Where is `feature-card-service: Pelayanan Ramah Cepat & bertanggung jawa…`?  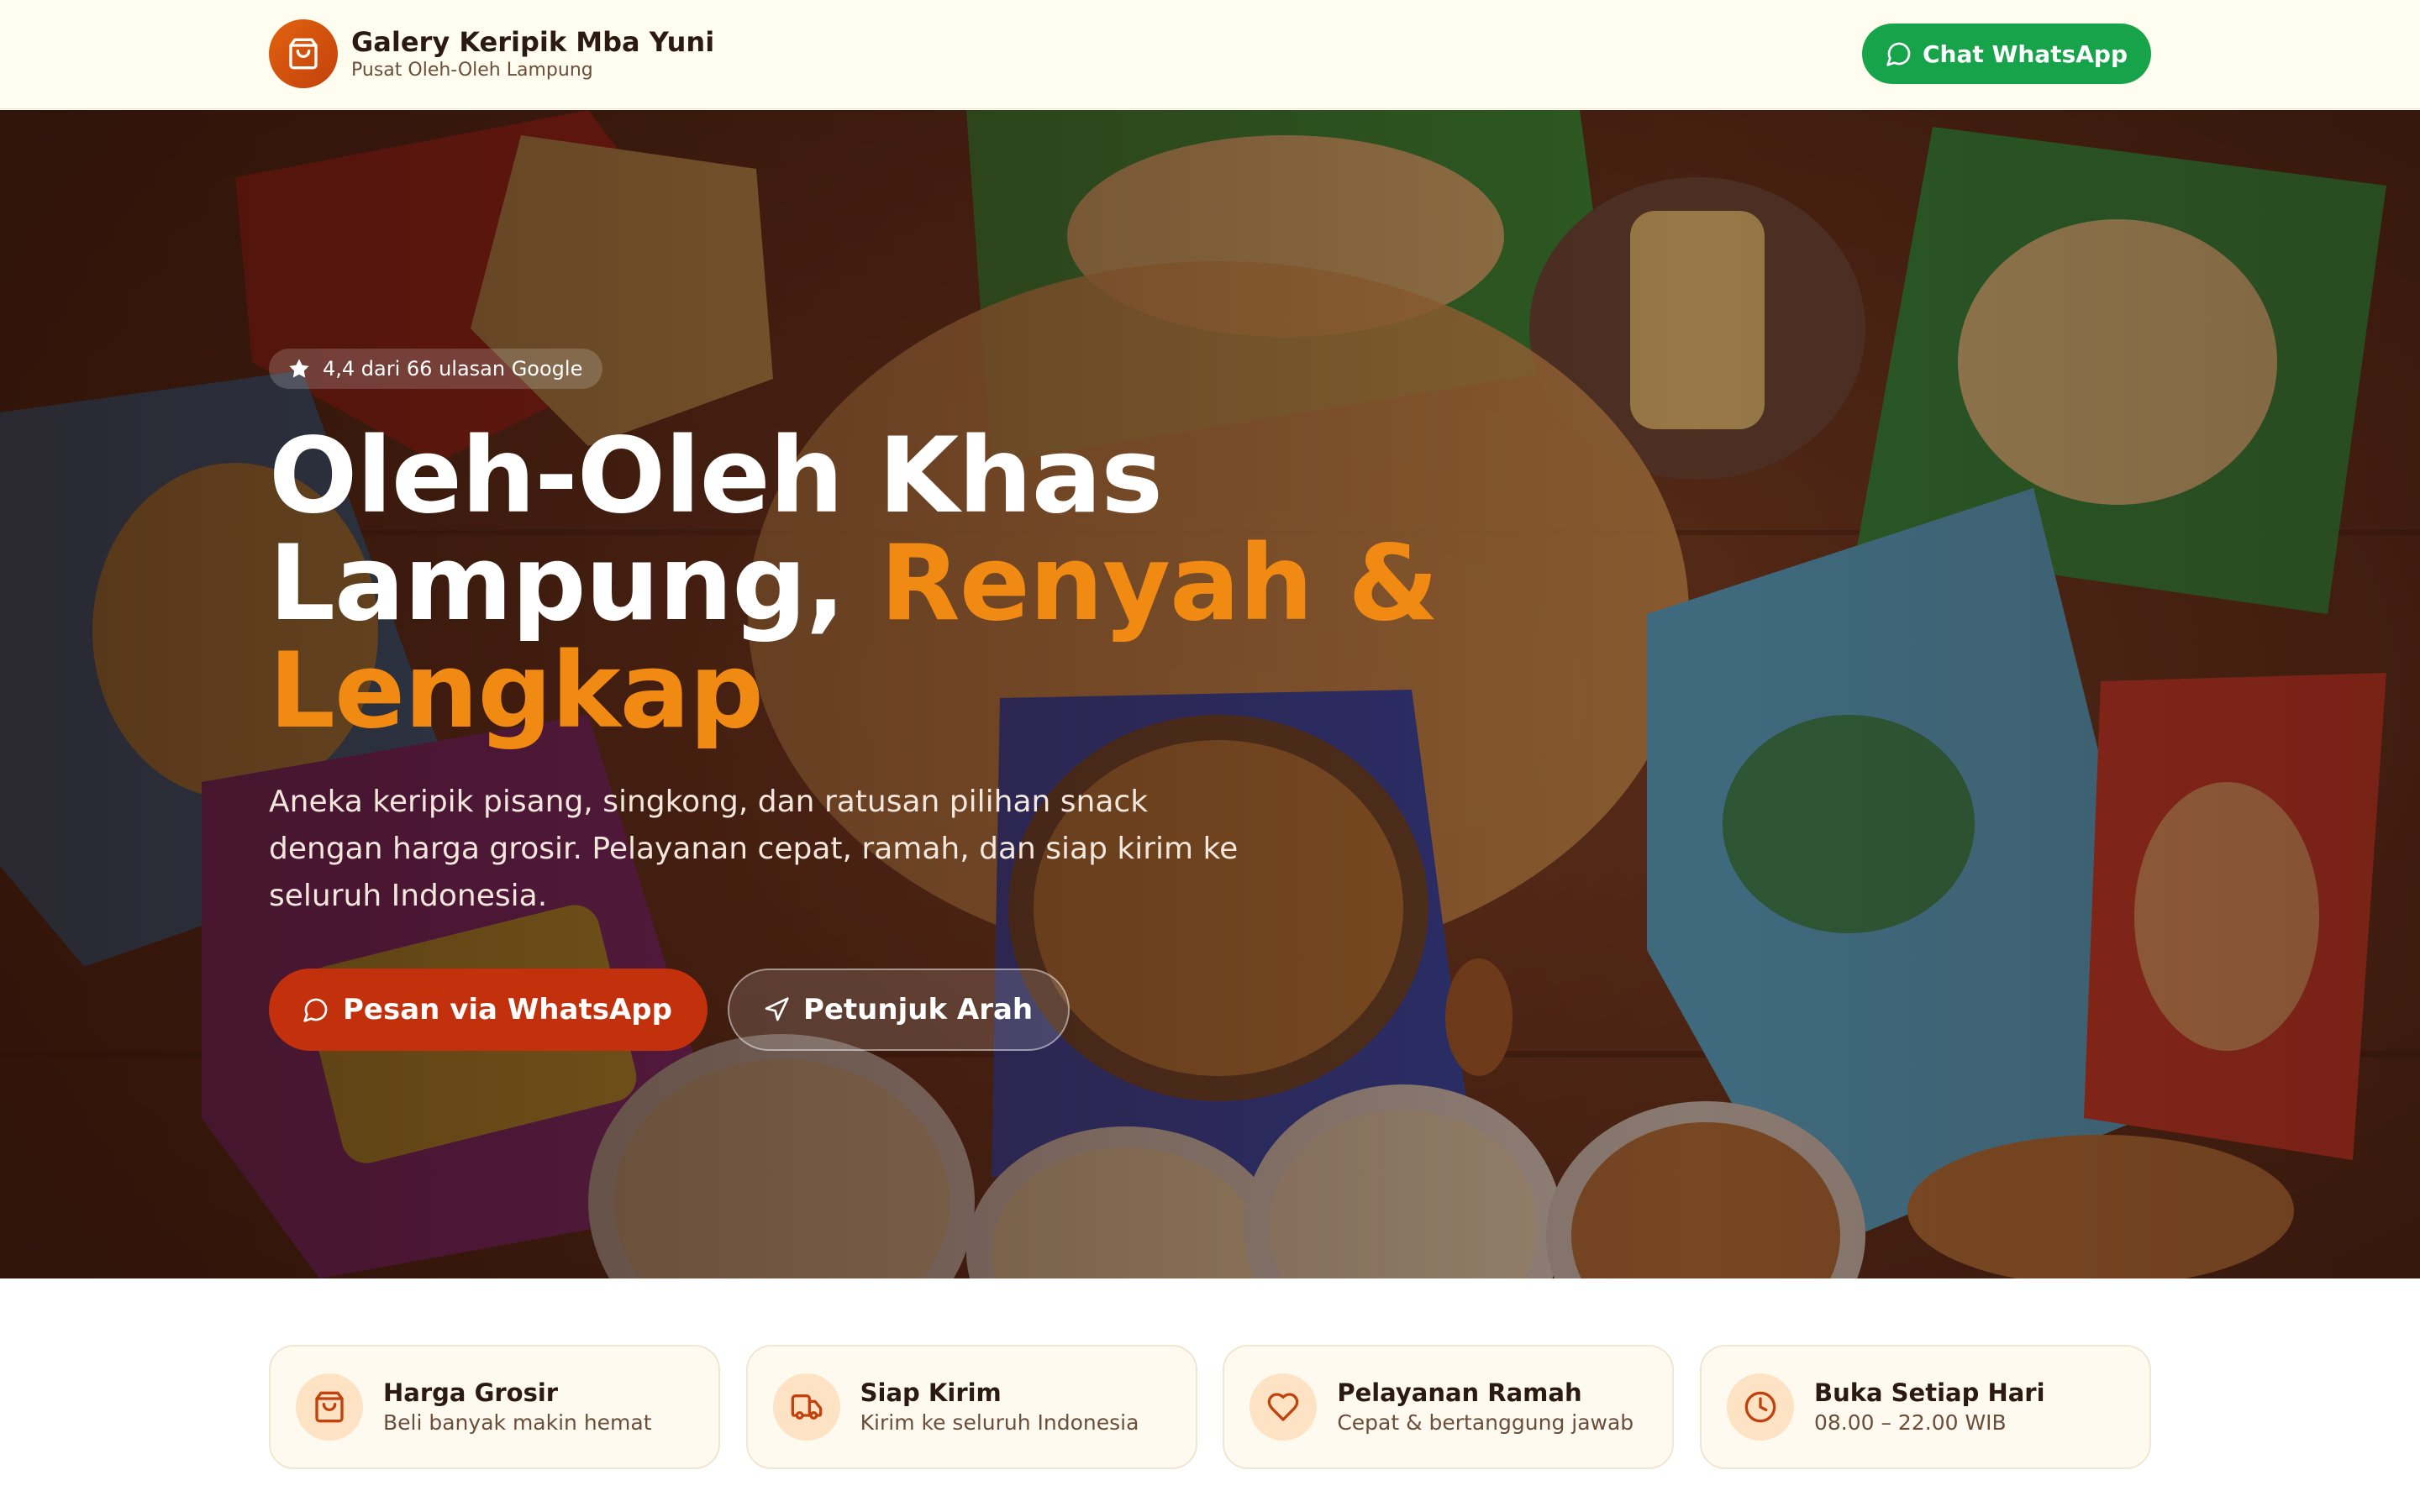 feature-card-service: Pelayanan Ramah Cepat & bertanggung jawa… is located at coordinates (1449, 1407).